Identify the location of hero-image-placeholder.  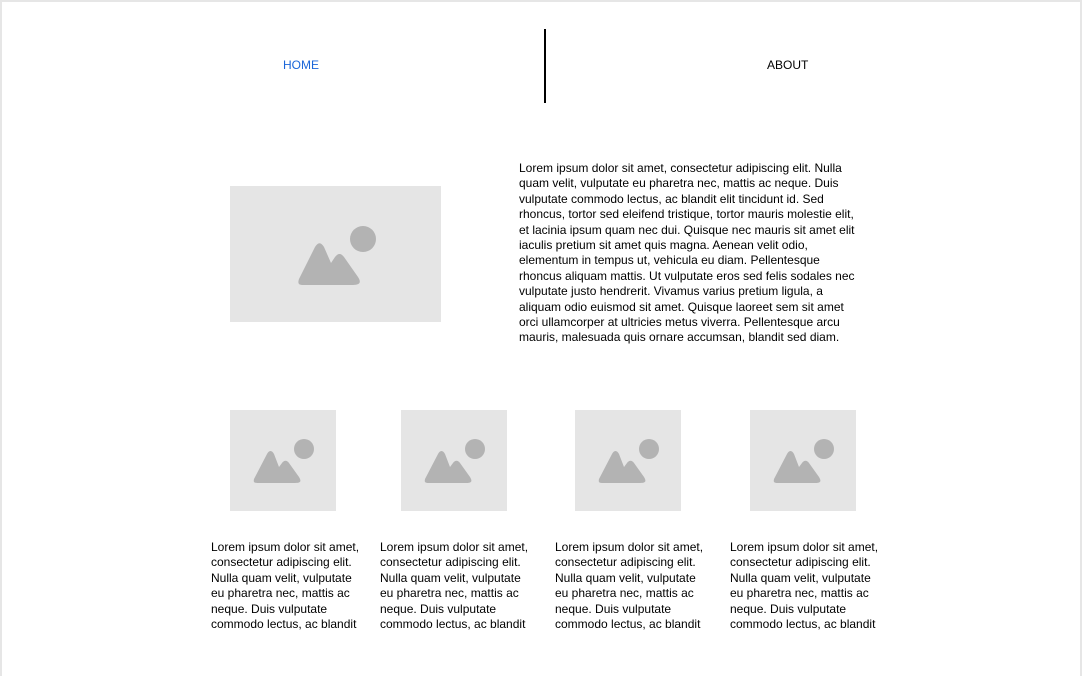
(335, 254).